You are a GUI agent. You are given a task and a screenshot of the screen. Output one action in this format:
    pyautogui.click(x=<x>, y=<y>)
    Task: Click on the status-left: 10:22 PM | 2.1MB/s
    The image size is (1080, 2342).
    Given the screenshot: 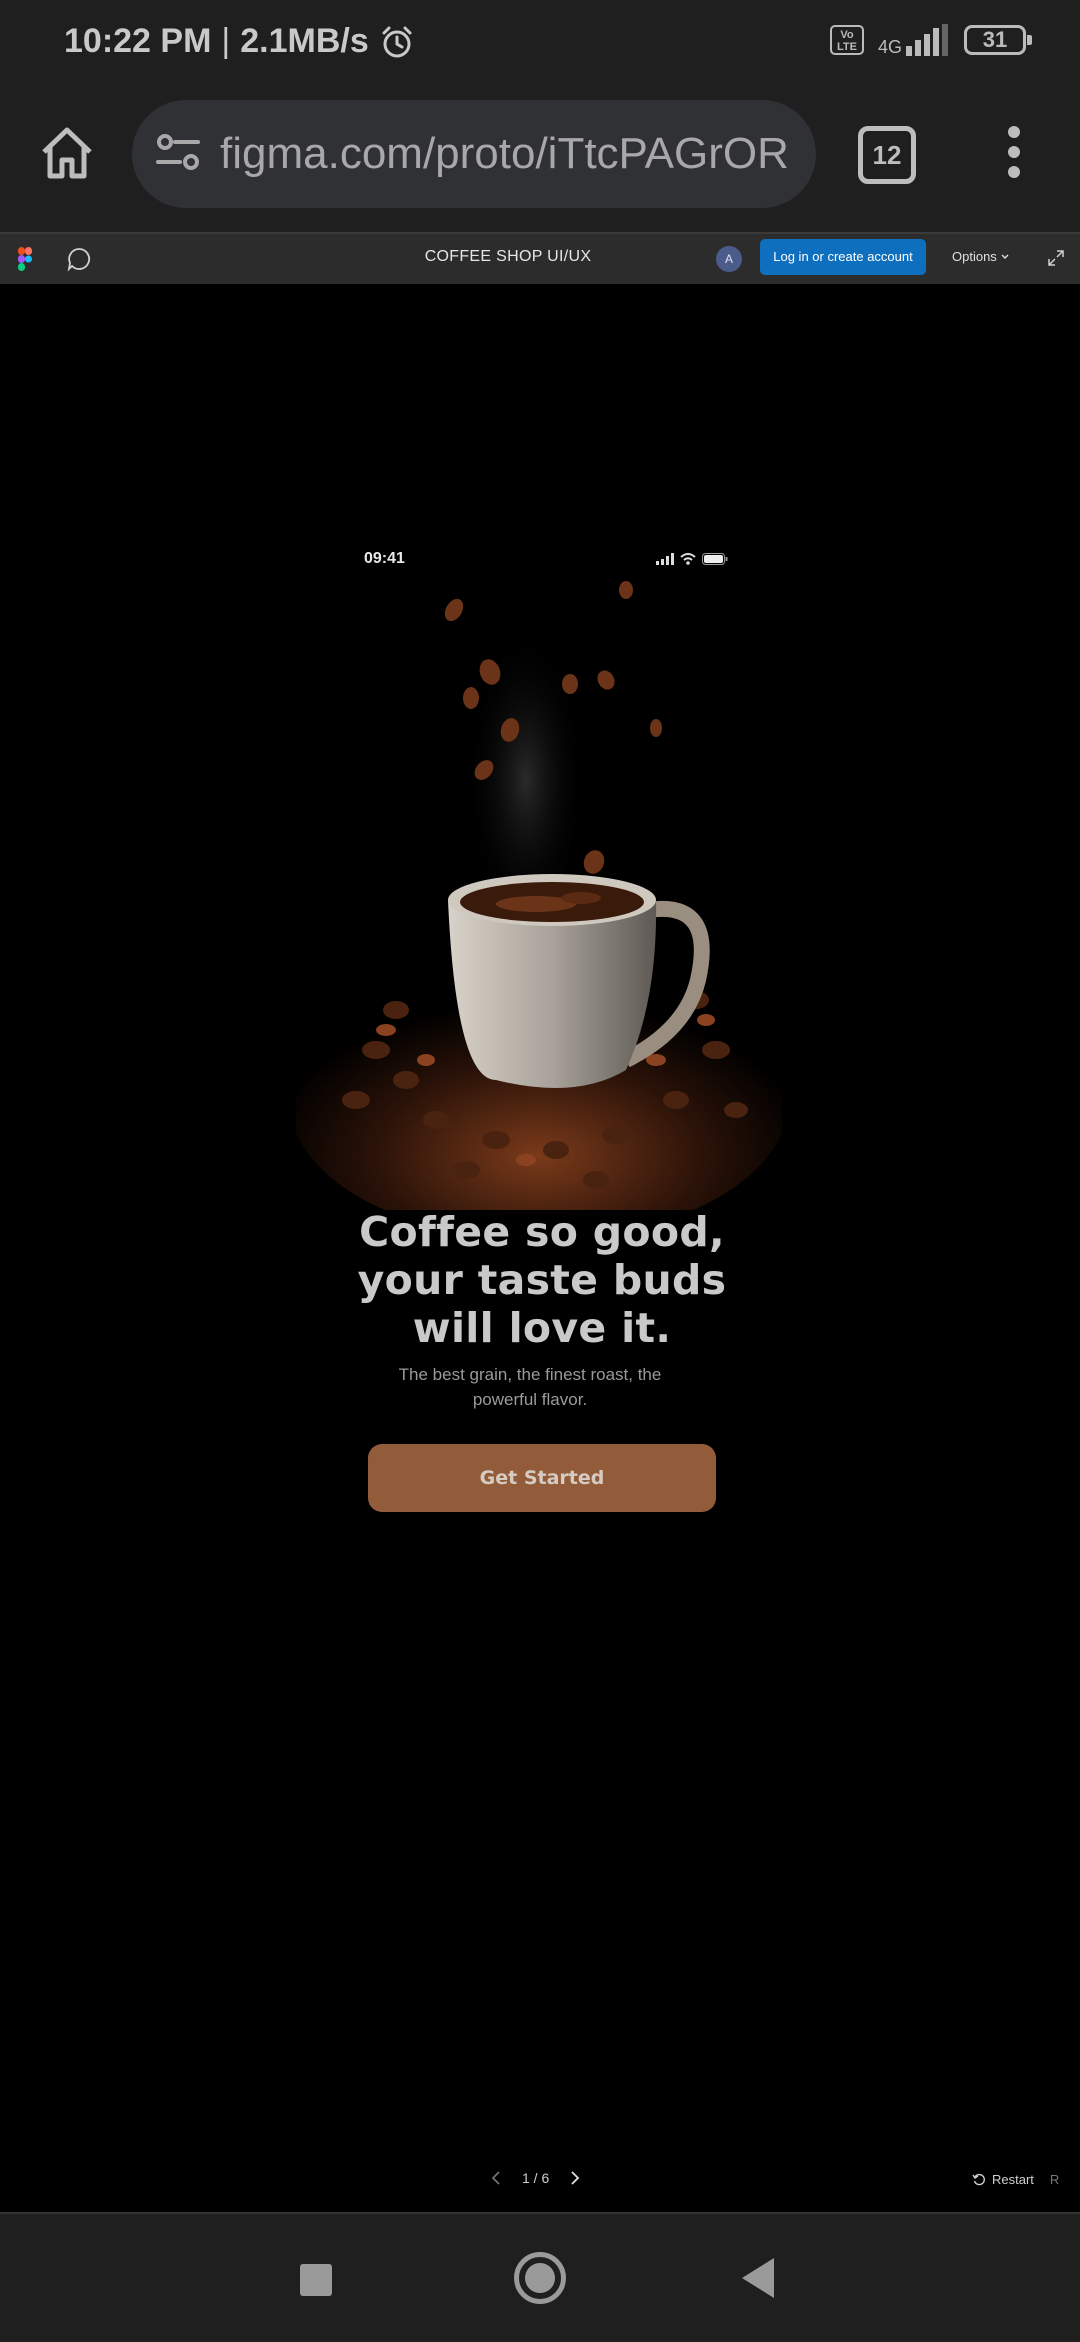 What is the action you would take?
    pyautogui.click(x=239, y=41)
    